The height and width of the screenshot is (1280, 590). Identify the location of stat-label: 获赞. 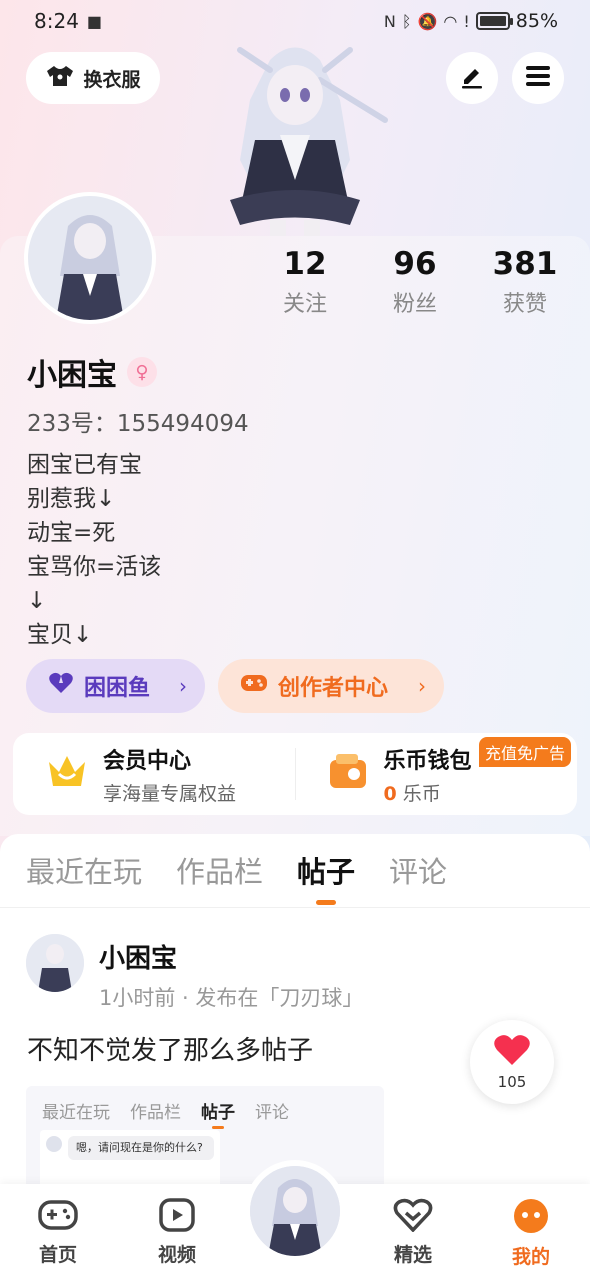
(524, 304).